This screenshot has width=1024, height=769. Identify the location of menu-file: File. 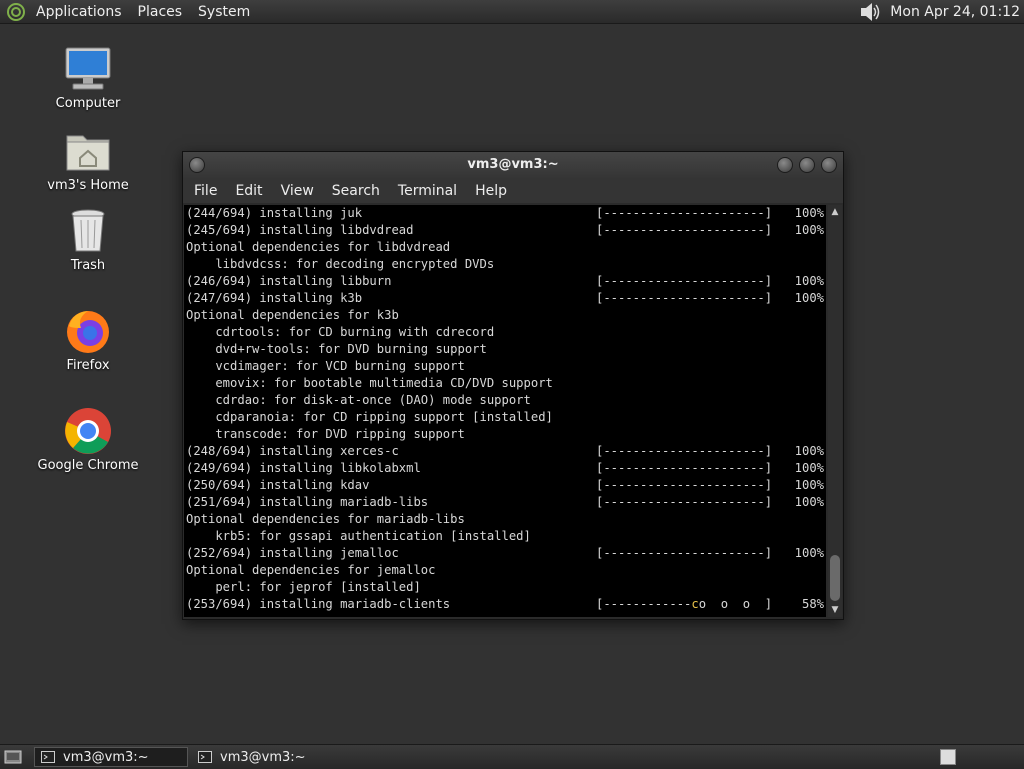
(205, 191).